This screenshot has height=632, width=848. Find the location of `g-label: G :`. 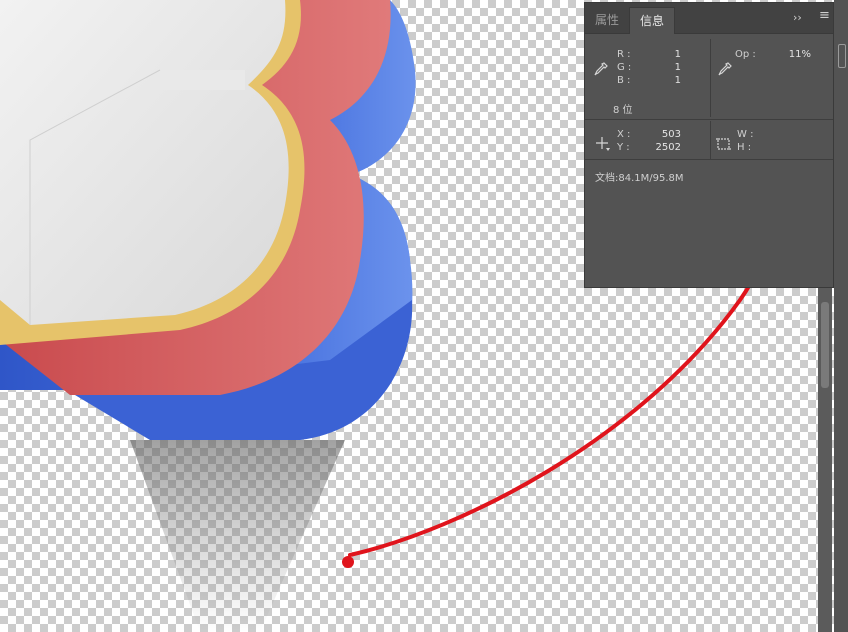

g-label: G : is located at coordinates (624, 67).